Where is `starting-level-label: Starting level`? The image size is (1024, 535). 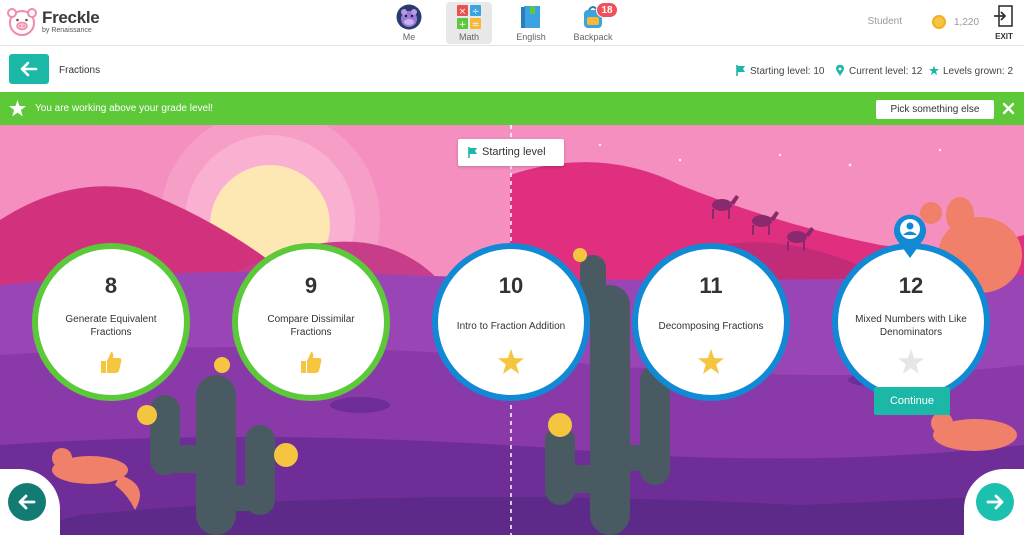
starting-level-label: Starting level is located at coordinates (514, 152).